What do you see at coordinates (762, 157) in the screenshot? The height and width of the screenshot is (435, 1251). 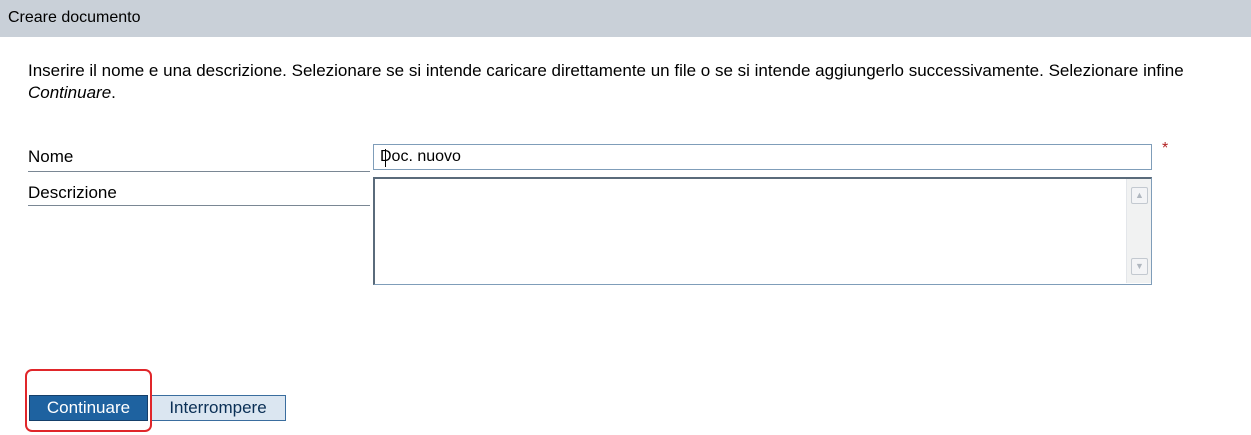 I see `name-field` at bounding box center [762, 157].